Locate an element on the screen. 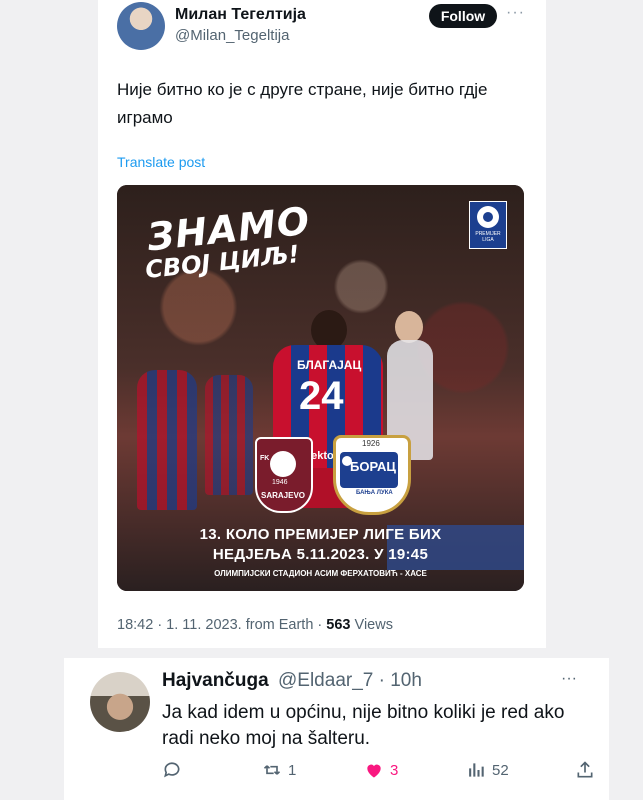  heart-icon is located at coordinates (374, 771).